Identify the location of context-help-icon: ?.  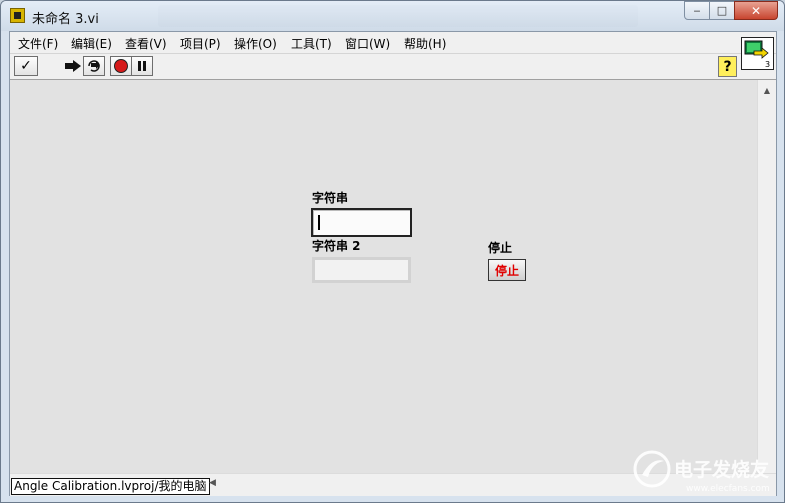
(727, 66).